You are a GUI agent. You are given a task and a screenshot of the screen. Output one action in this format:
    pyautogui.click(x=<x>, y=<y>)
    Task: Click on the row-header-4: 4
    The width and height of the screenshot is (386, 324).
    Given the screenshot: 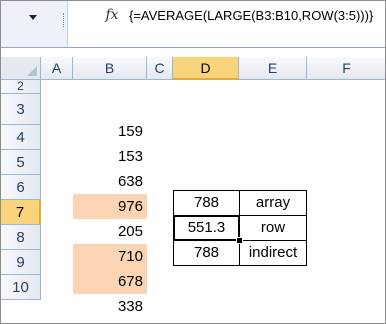 What is the action you would take?
    pyautogui.click(x=21, y=137)
    